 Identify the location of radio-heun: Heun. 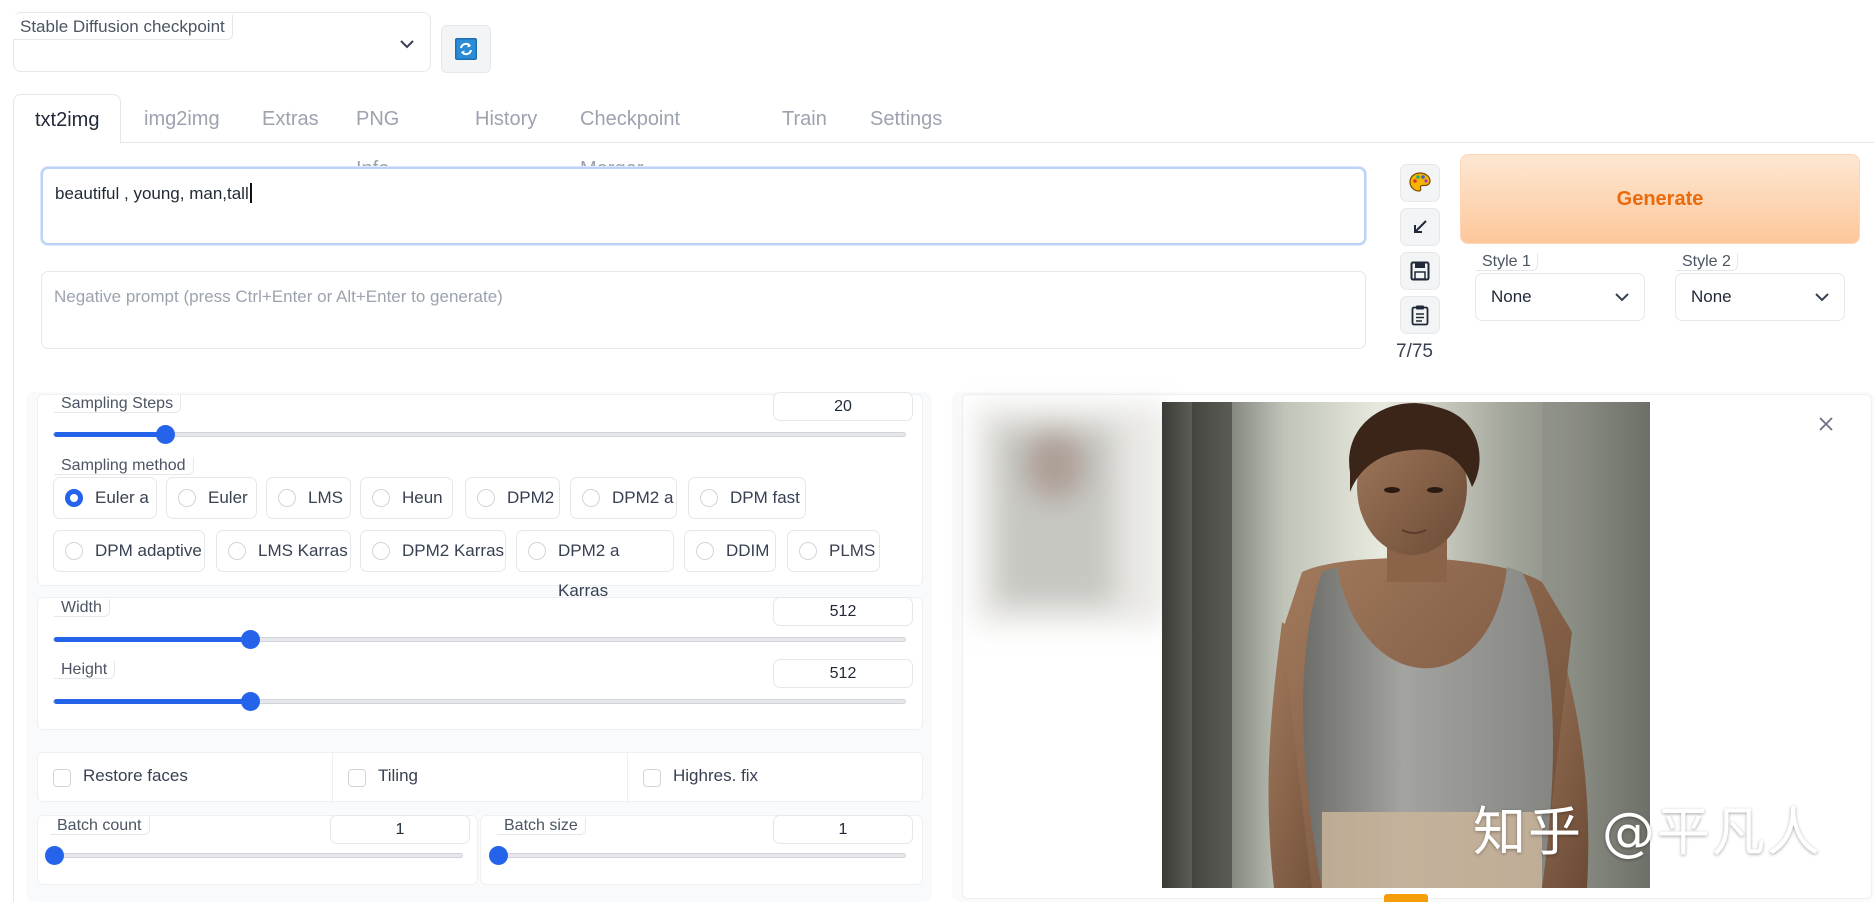
(406, 498).